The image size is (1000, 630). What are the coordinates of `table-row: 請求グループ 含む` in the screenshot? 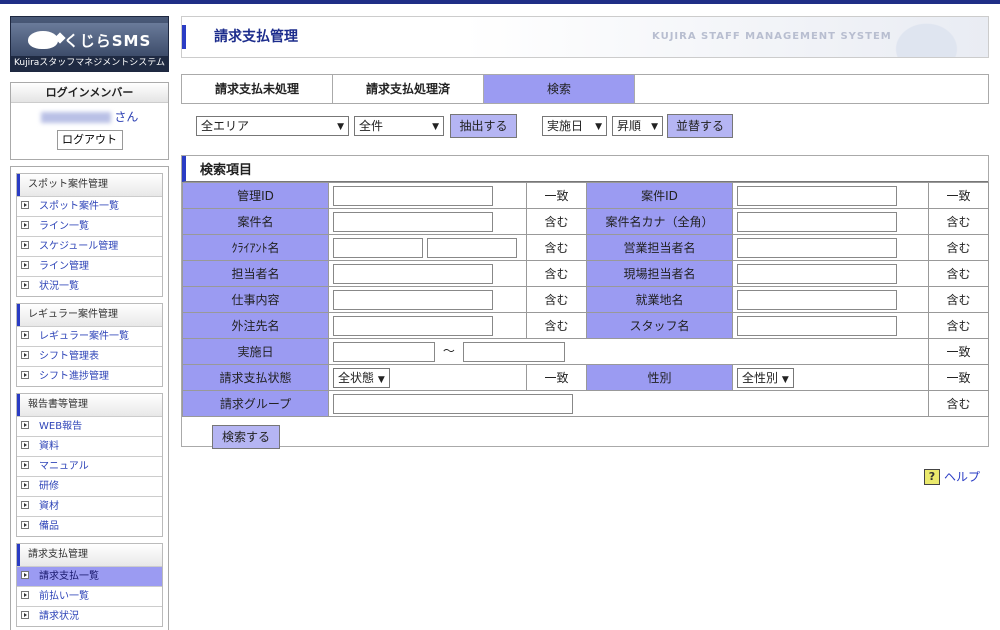 It's located at (585, 403).